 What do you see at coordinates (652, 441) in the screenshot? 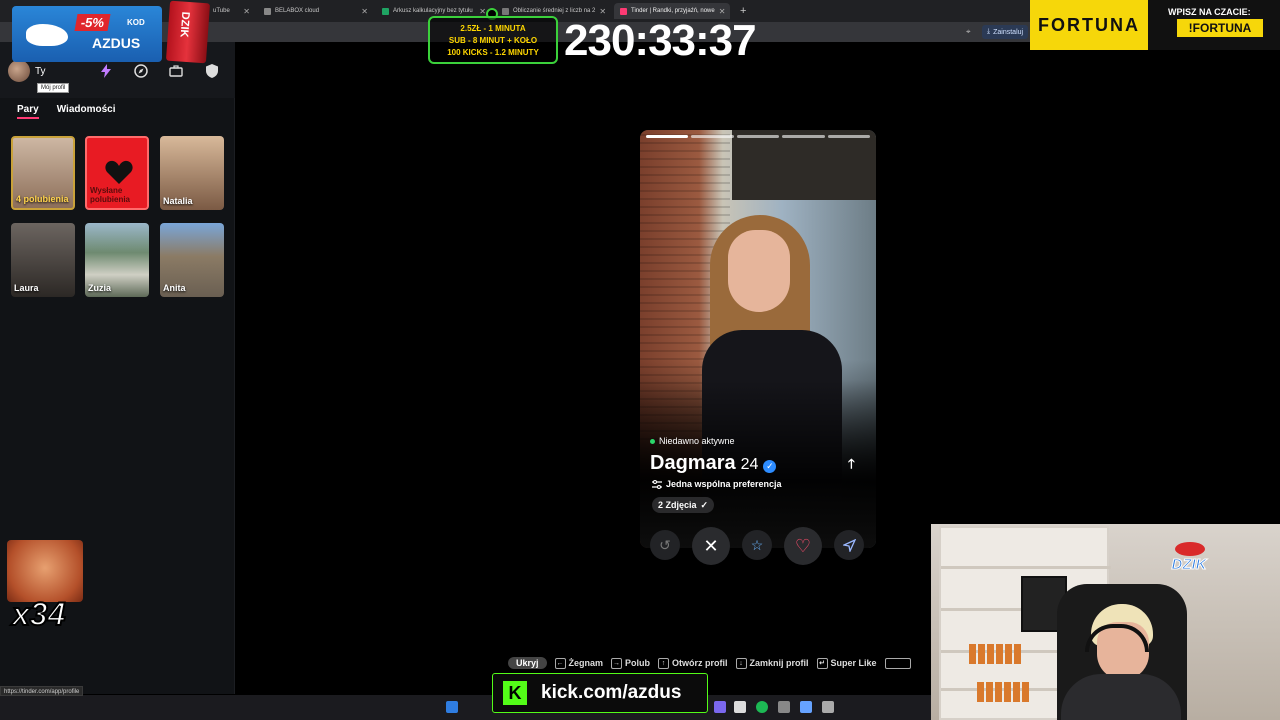
I see `online-dot-icon` at bounding box center [652, 441].